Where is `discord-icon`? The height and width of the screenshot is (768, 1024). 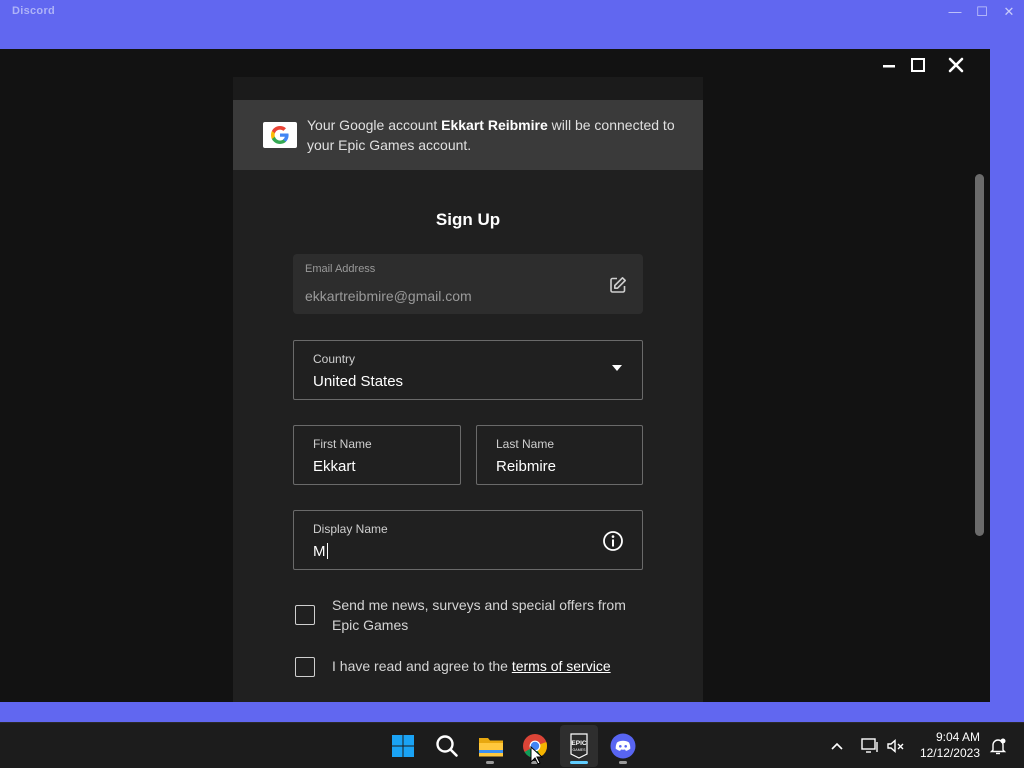 discord-icon is located at coordinates (623, 746).